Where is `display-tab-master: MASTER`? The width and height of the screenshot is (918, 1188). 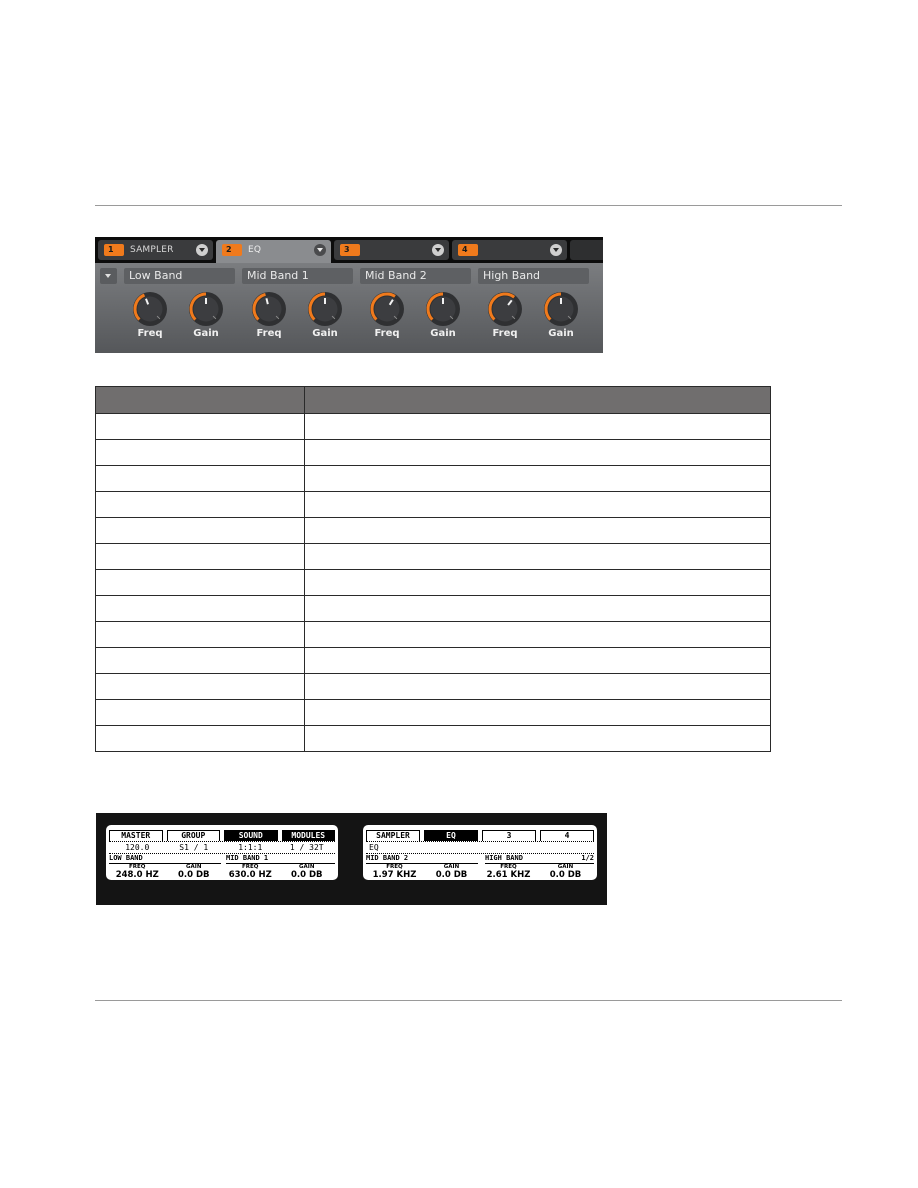 display-tab-master: MASTER is located at coordinates (136, 835).